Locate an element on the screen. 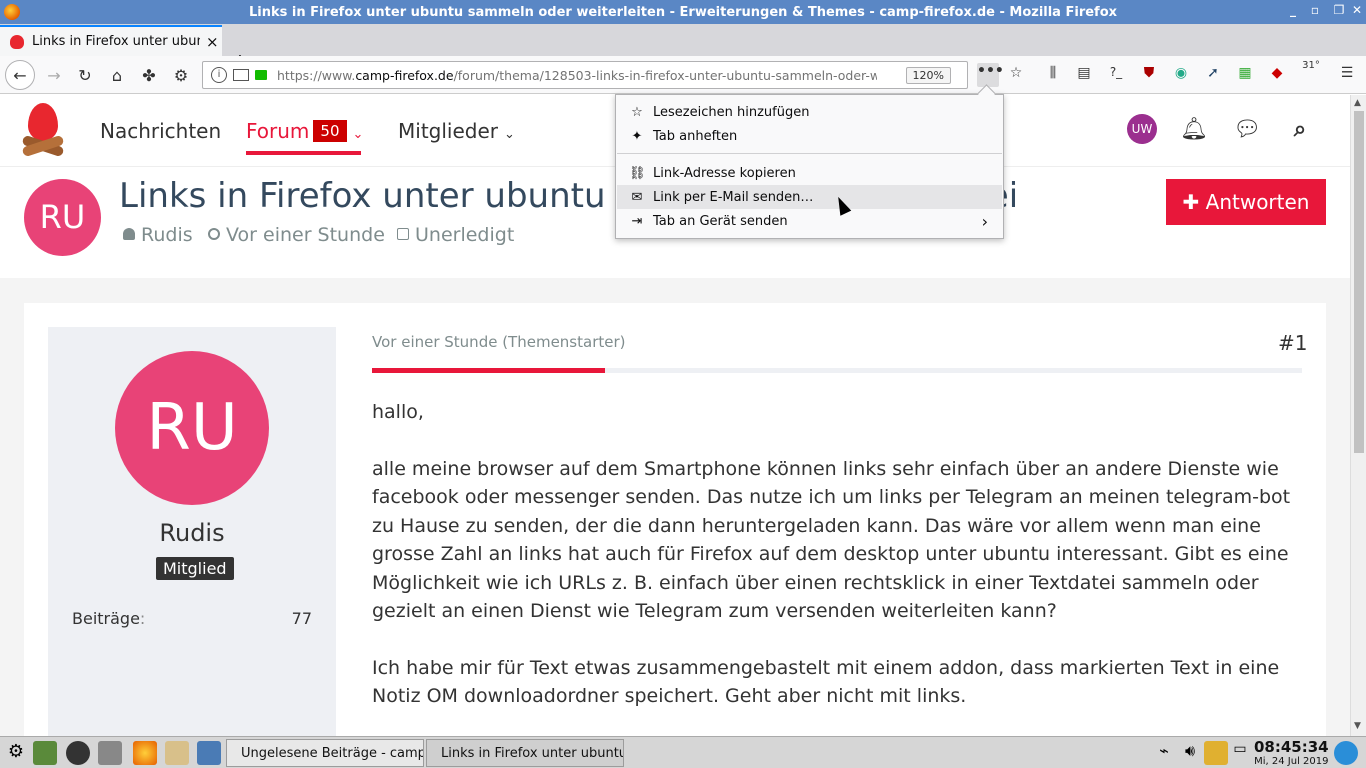 The width and height of the screenshot is (1366, 768). maximize-icon: ▫ is located at coordinates (1315, 10).